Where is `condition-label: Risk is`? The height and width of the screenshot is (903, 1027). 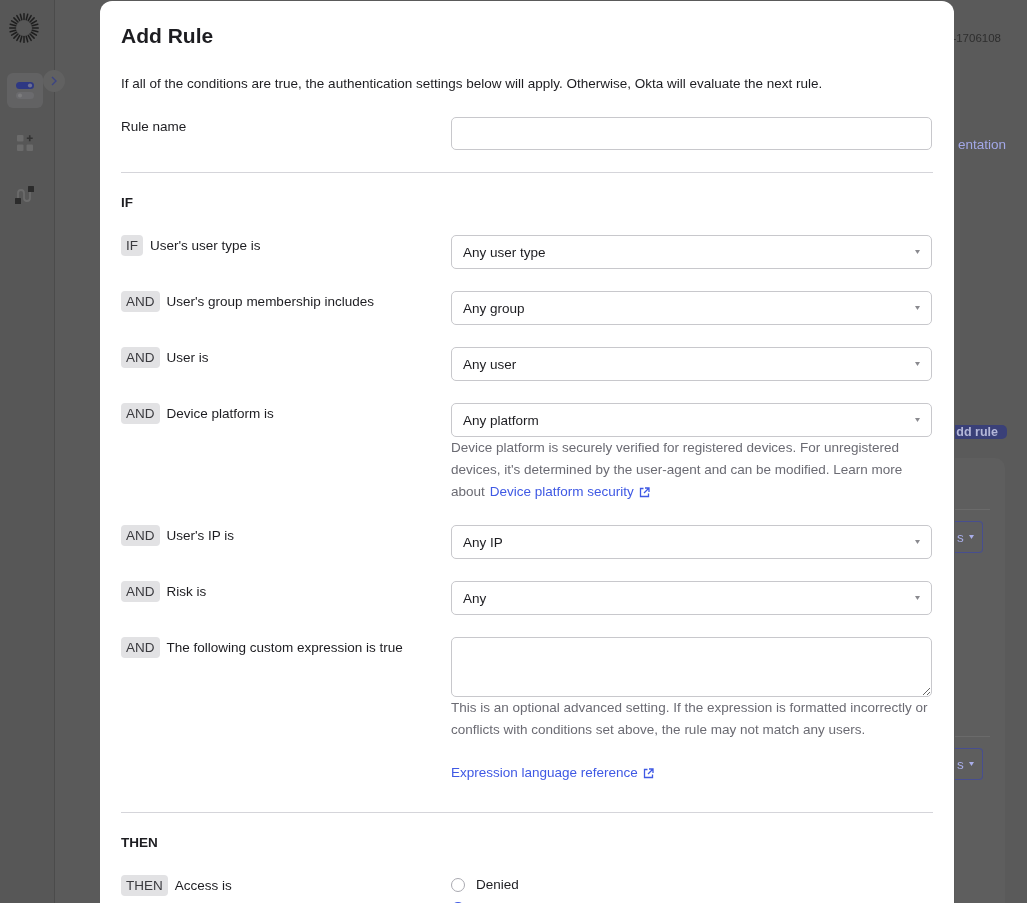
condition-label: Risk is is located at coordinates (186, 592).